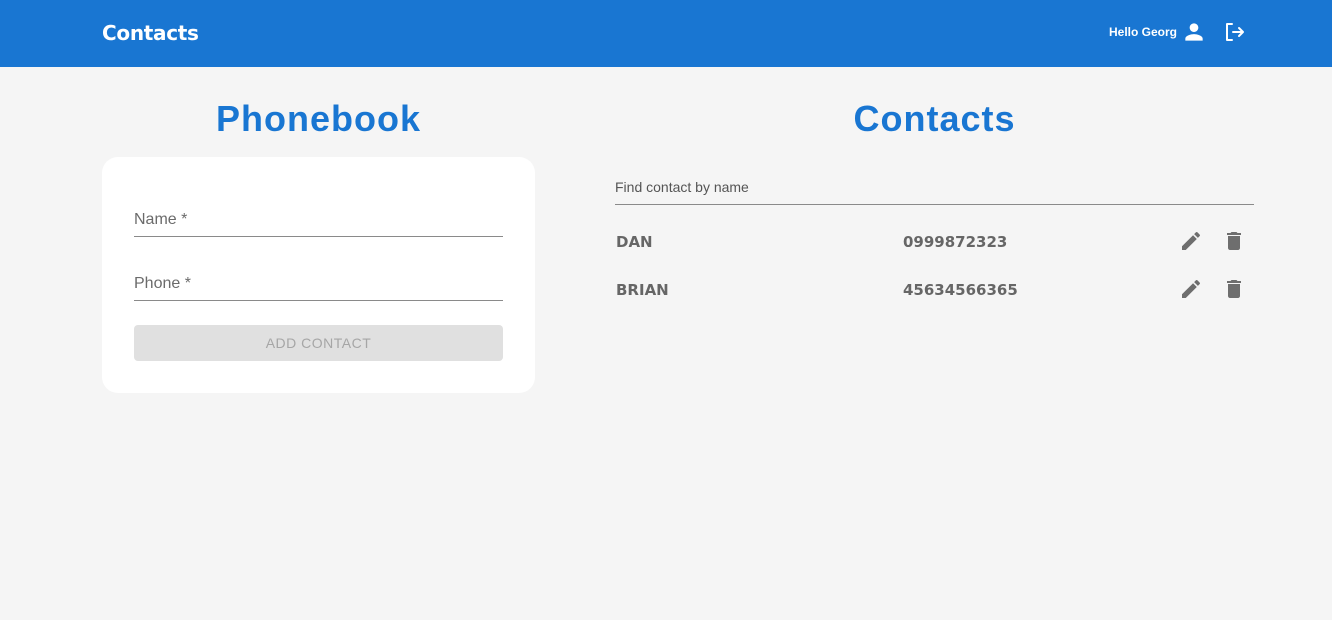  I want to click on app-bar: Contacts Hello Georg, so click(666, 33).